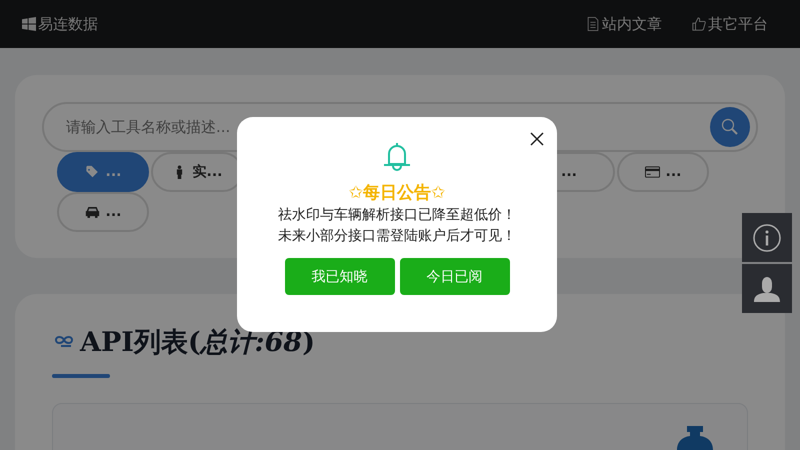  I want to click on search-icon, so click(730, 127).